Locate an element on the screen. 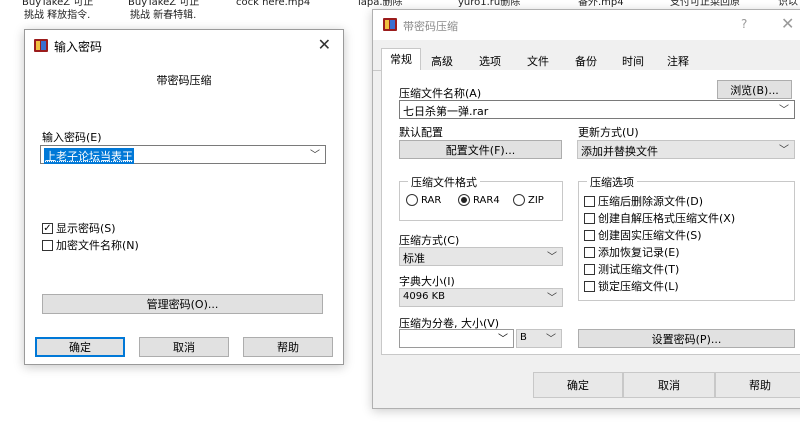 The height and width of the screenshot is (422, 800). desktop-file-4-line1: lapa.删除 is located at coordinates (380, 4).